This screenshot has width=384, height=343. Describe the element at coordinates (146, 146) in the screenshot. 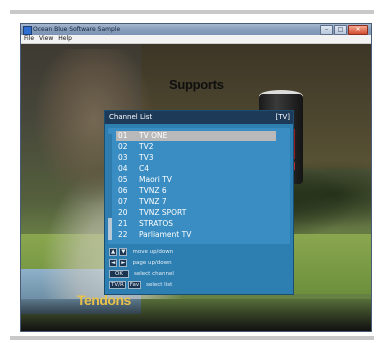

I see `channel-name: TV2` at that location.